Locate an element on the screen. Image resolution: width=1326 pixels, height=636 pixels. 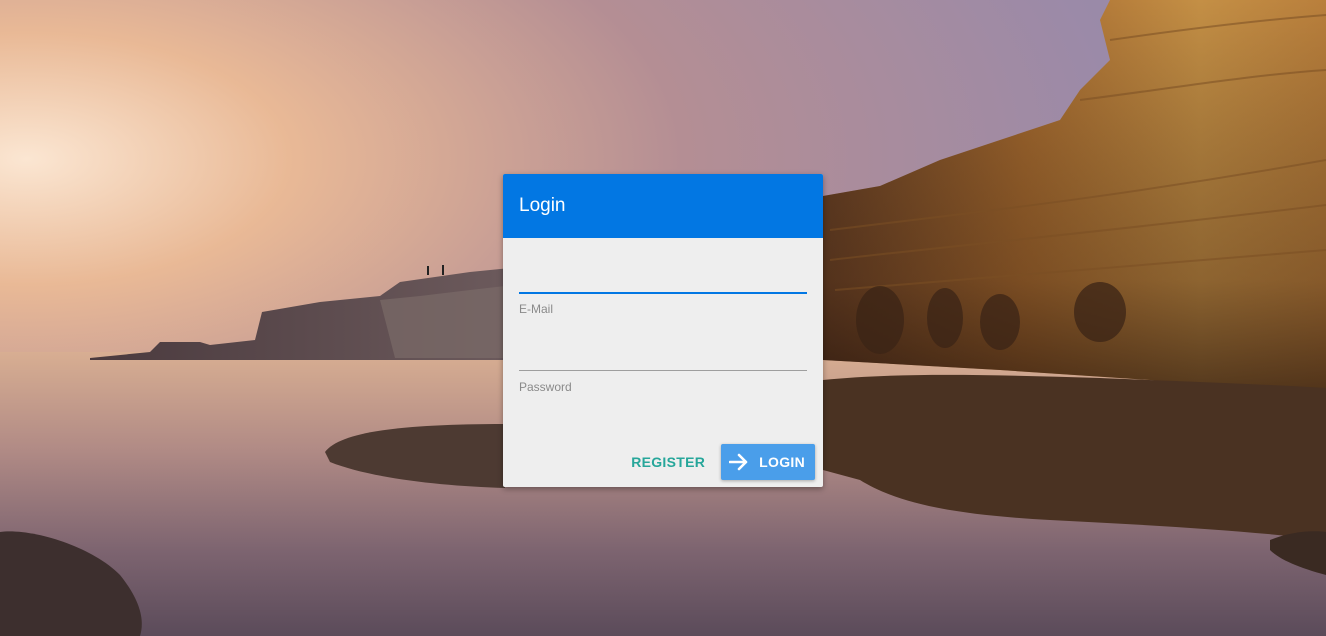
password-underline is located at coordinates (663, 370).